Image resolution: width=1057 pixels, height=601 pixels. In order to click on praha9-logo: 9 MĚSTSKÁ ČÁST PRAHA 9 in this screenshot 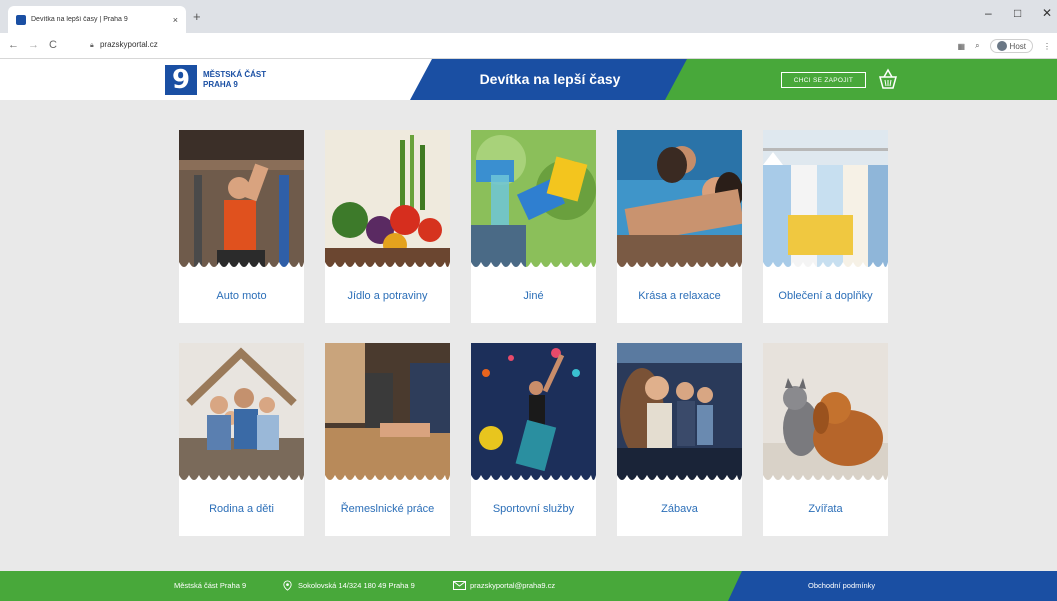, I will do `click(215, 80)`.